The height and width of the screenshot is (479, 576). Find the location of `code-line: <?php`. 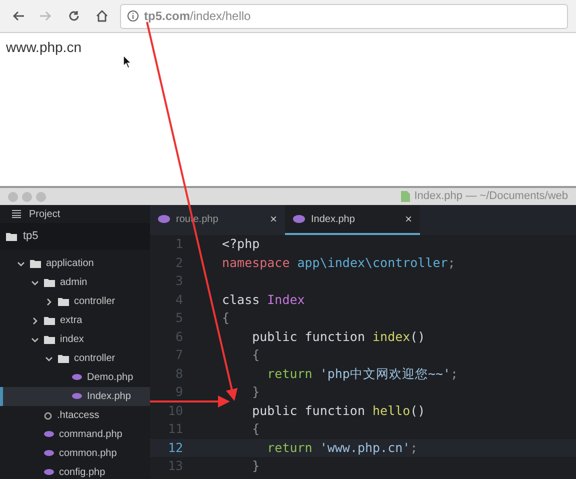

code-line: <?php is located at coordinates (241, 244).